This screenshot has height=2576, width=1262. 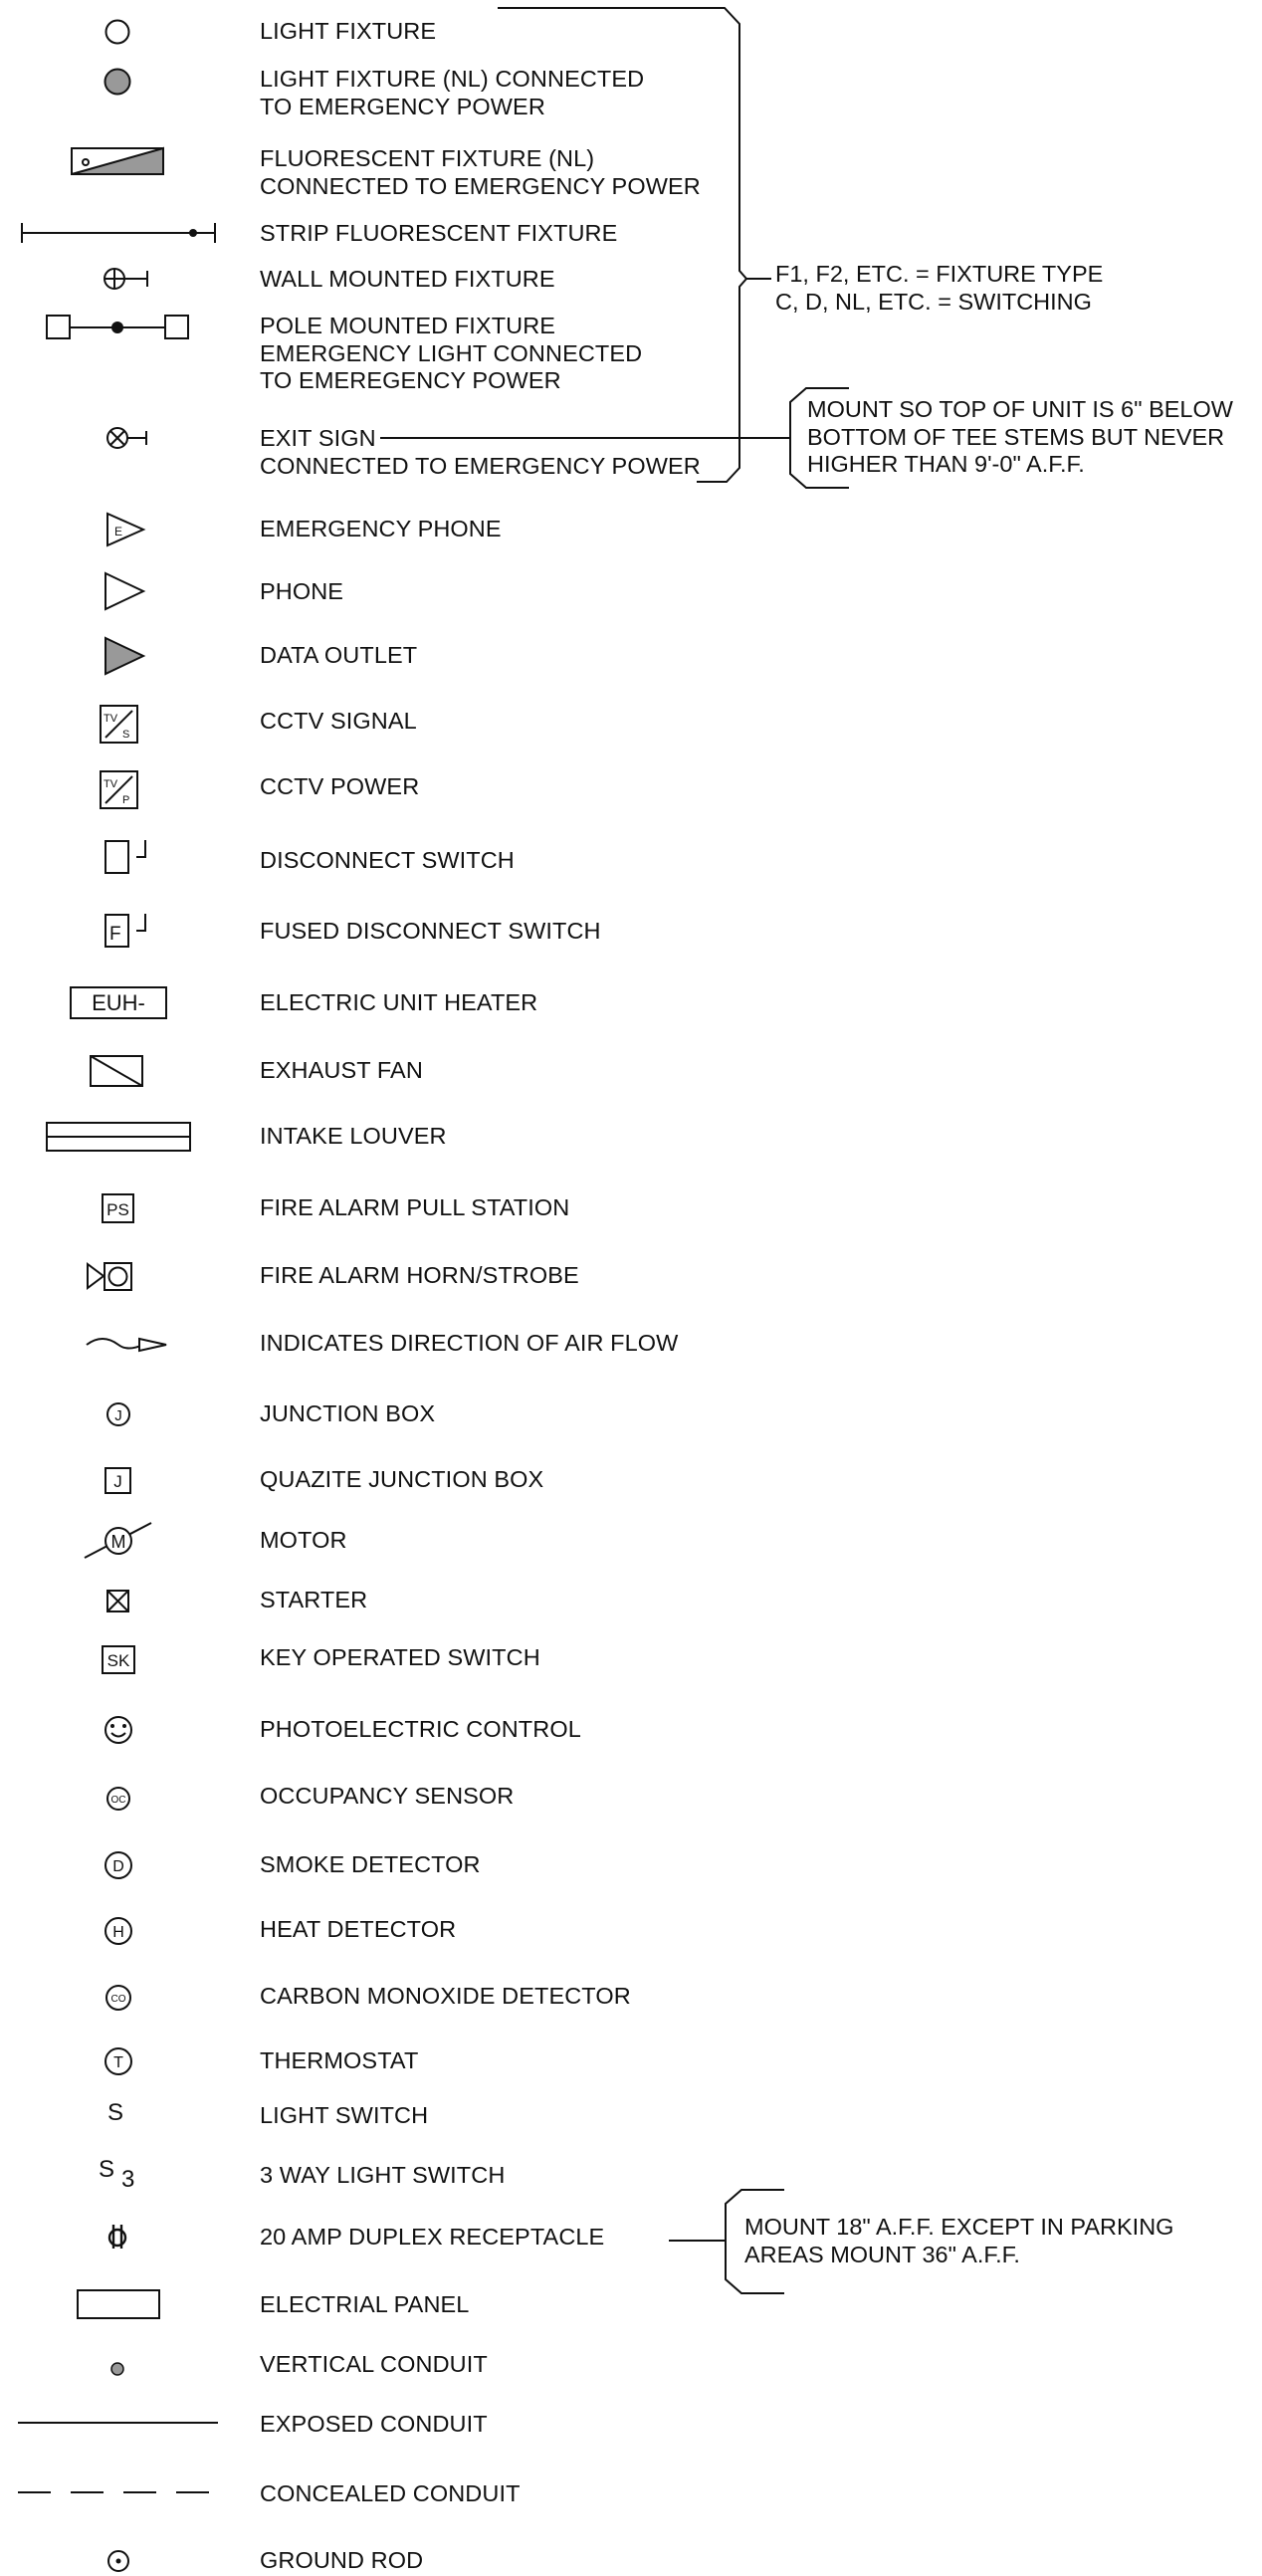 I want to click on legend-label-line: 3 WAY LIGHT SWITCH, so click(x=383, y=2175).